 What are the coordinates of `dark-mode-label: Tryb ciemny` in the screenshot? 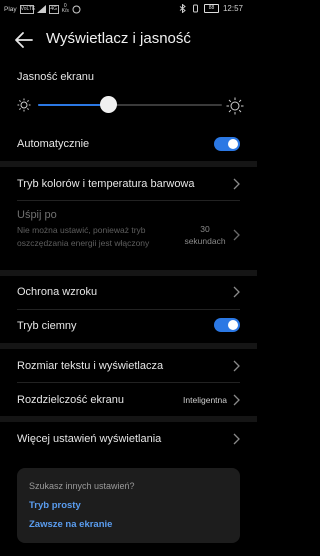 It's located at (47, 326).